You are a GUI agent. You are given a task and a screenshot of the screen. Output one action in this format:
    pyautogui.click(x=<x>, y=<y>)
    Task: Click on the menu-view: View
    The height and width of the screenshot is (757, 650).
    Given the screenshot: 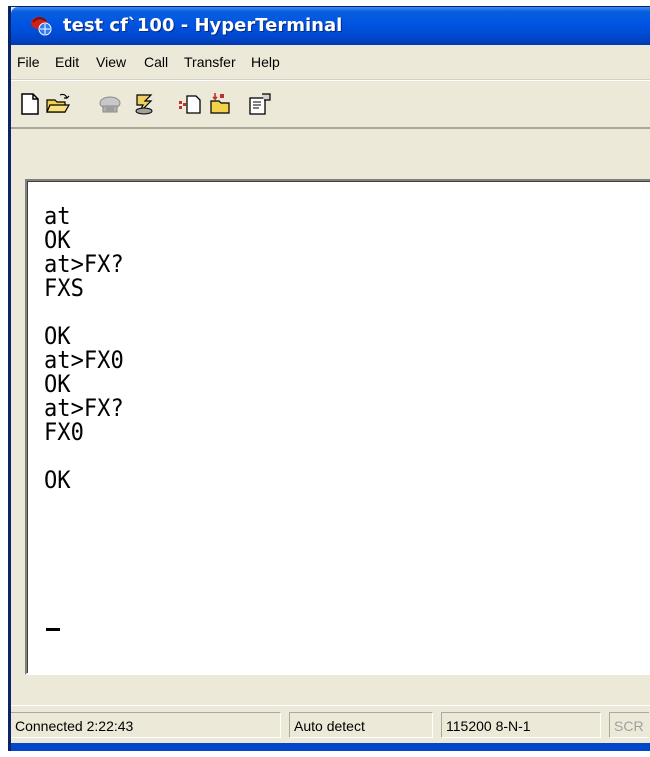 What is the action you would take?
    pyautogui.click(x=111, y=62)
    